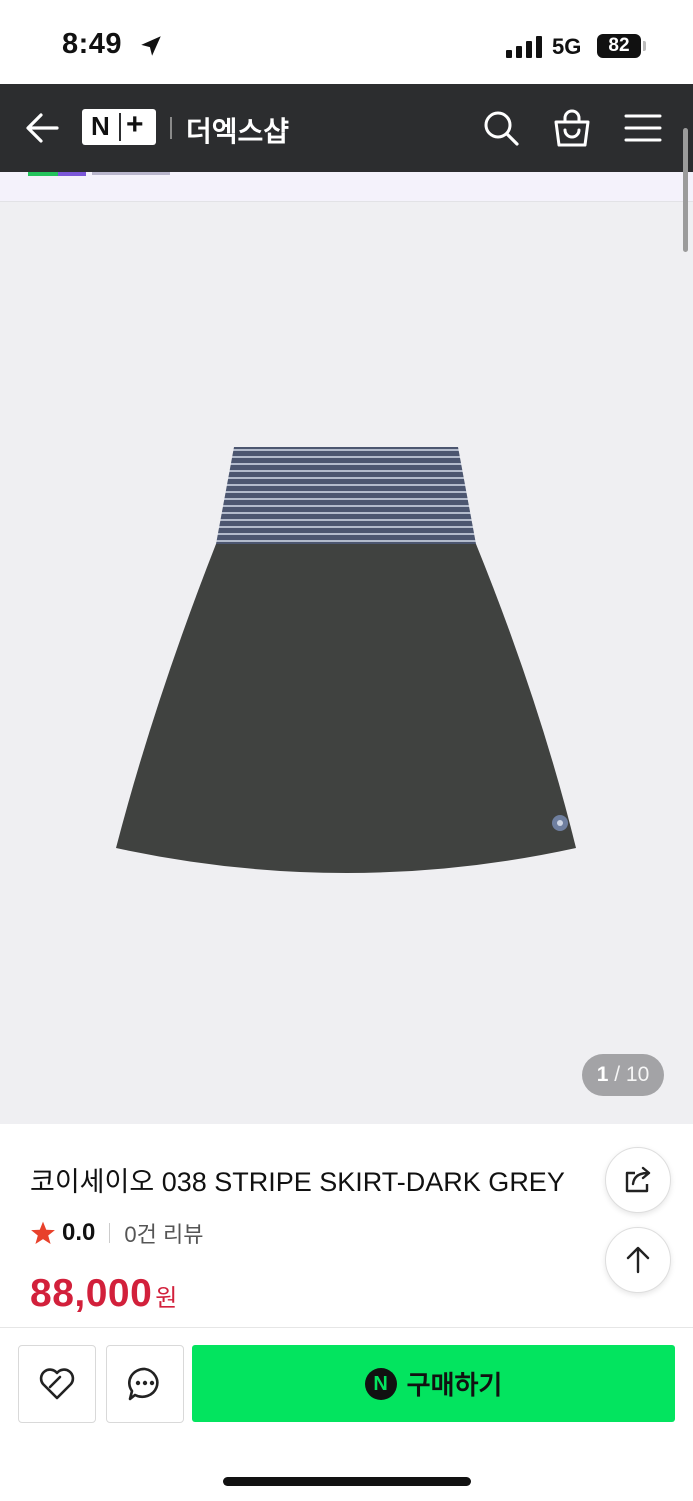 The width and height of the screenshot is (693, 1501). I want to click on buy-now-label: 구매하기, so click(454, 1385).